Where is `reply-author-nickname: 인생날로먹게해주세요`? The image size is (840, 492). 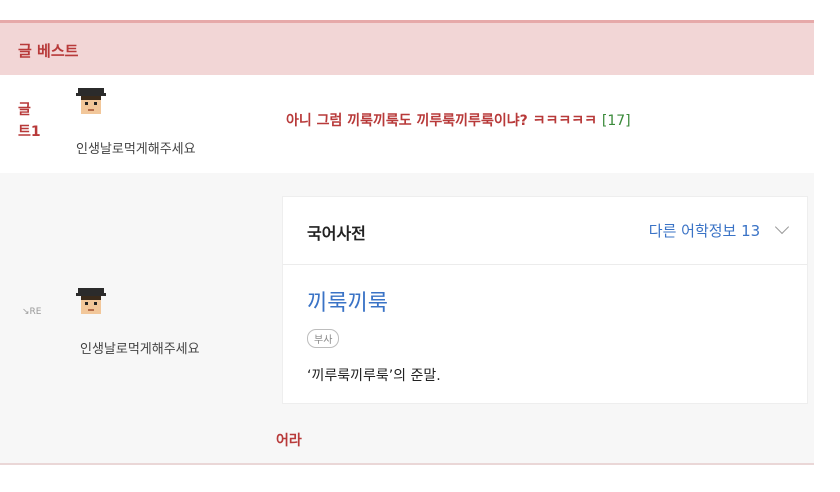
reply-author-nickname: 인생날로먹게해주세요 is located at coordinates (140, 347).